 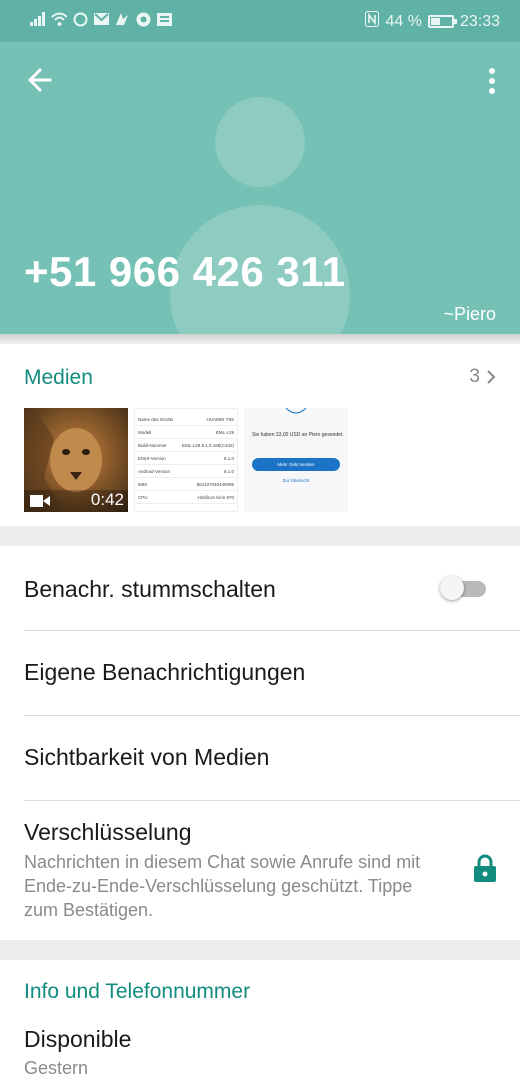 I want to click on media-count: 3, so click(x=474, y=376).